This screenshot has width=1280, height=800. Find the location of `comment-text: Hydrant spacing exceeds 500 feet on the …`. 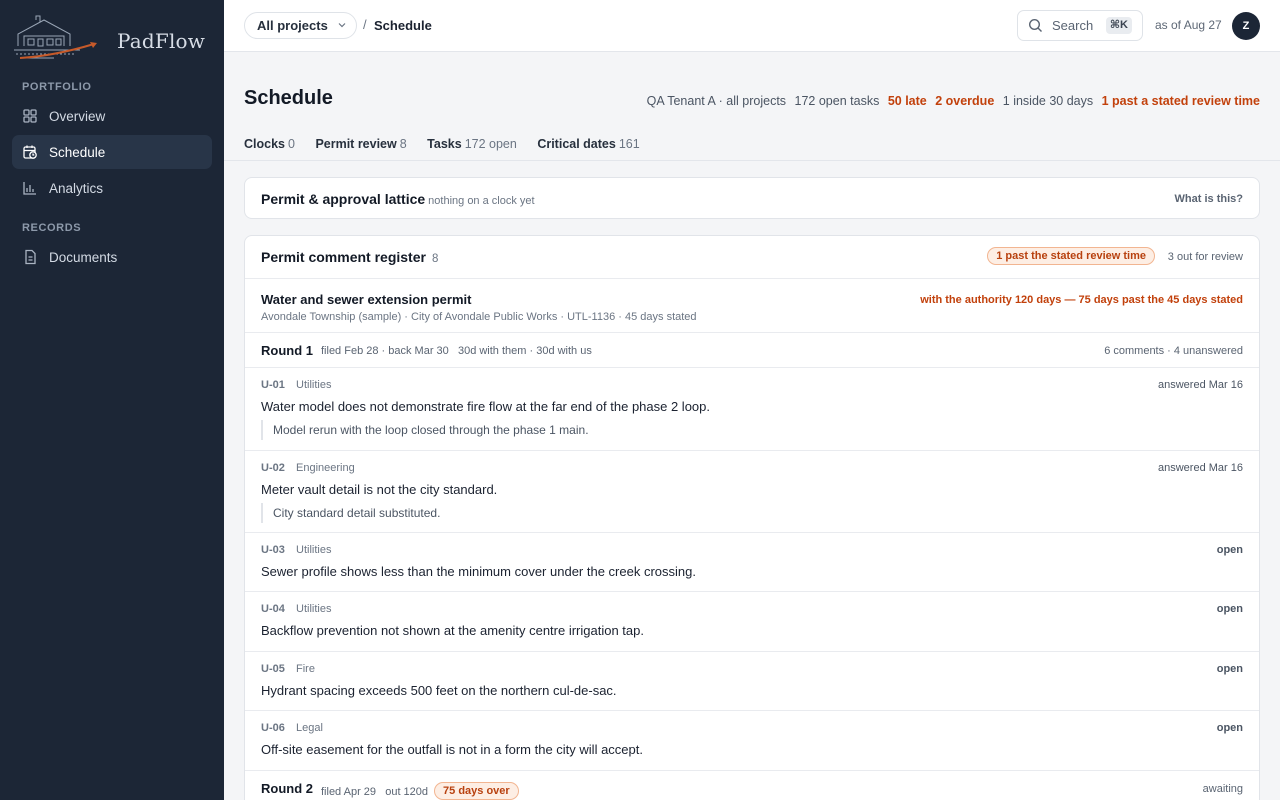

comment-text: Hydrant spacing exceeds 500 feet on the … is located at coordinates (439, 690).